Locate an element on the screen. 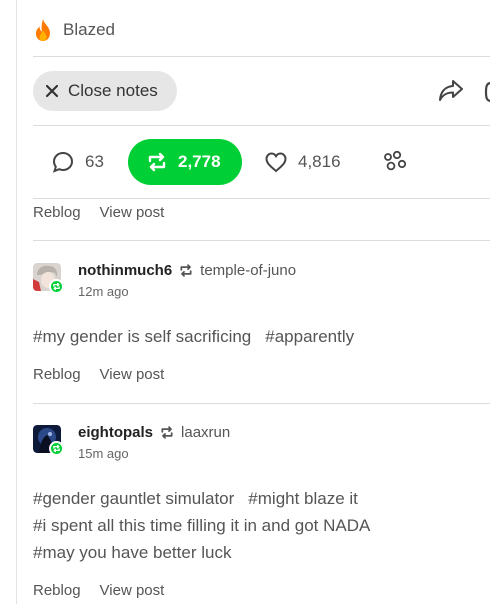 The height and width of the screenshot is (604, 490). comment-icon is located at coordinates (63, 162).